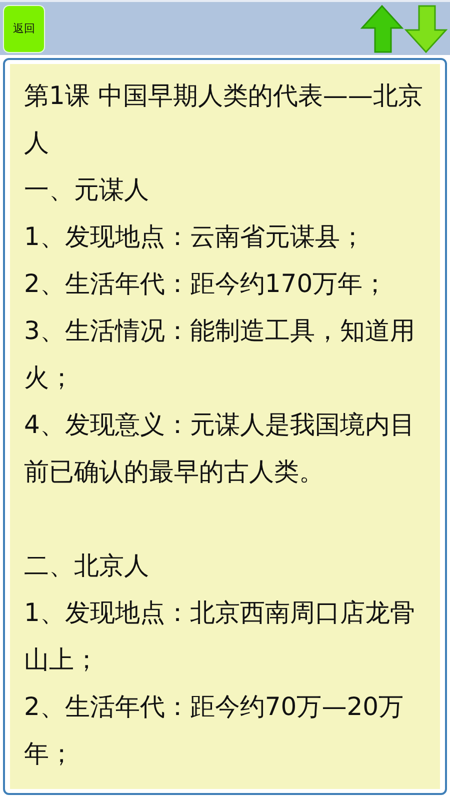 The height and width of the screenshot is (800, 450). I want to click on lesson-title: 第1课 中国早期人类的代表——北京人, so click(224, 119).